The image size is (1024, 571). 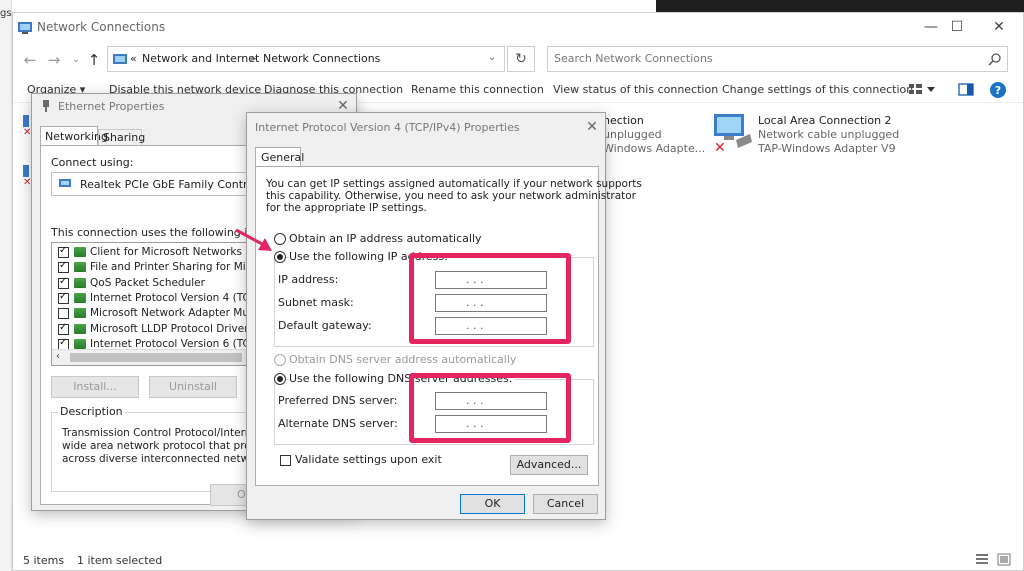 I want to click on maximize-button: ☐, so click(x=957, y=27).